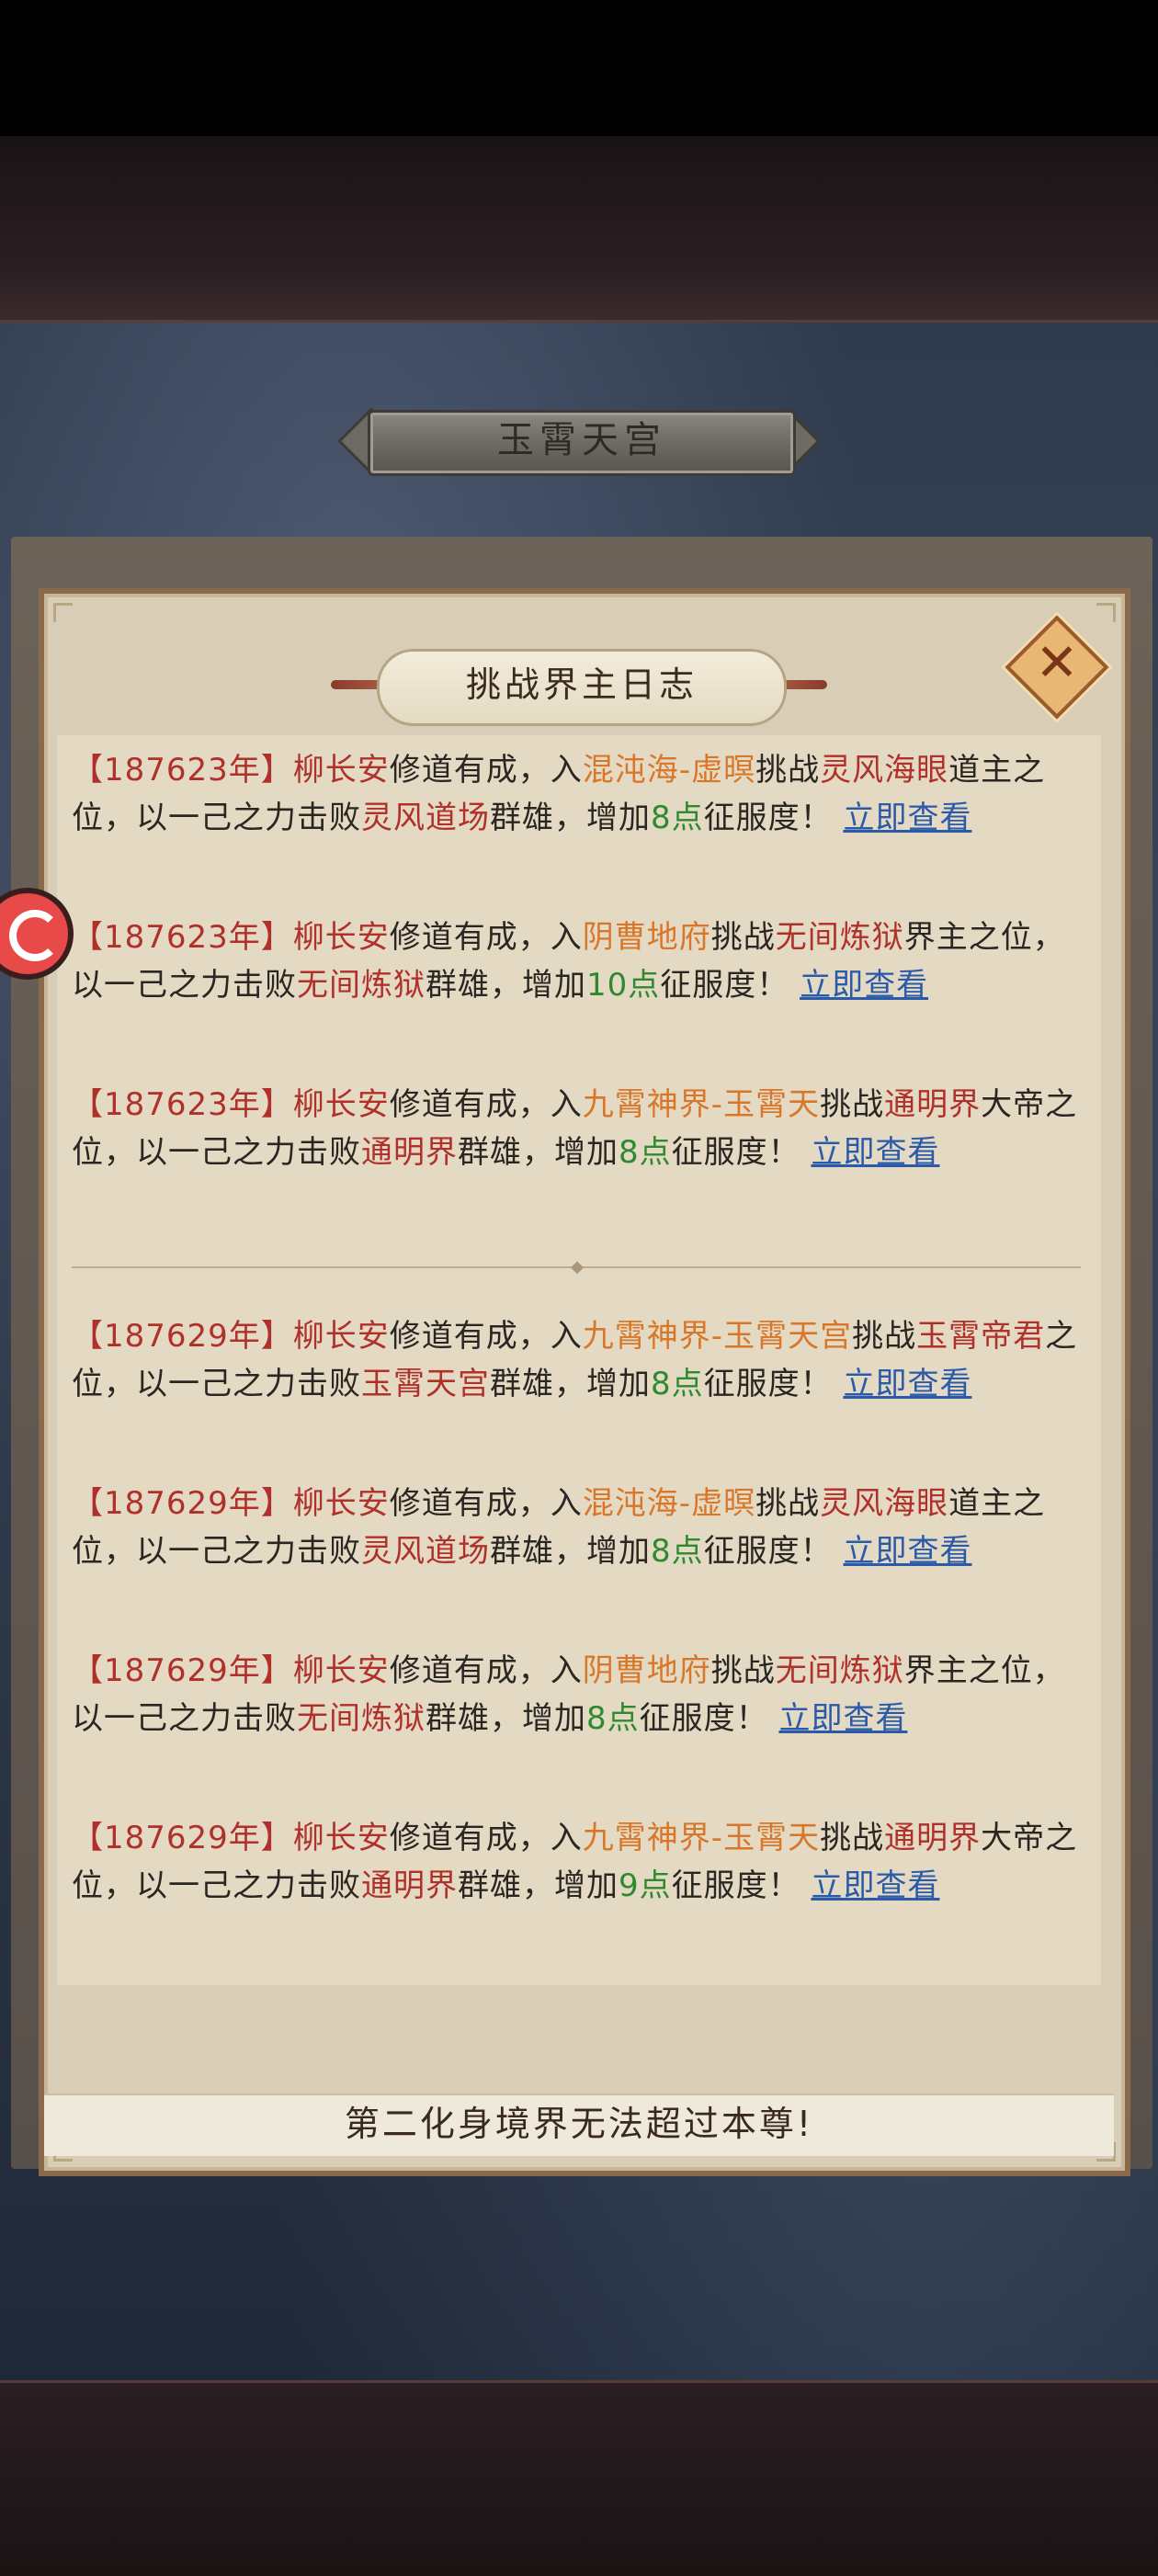 Image resolution: width=1158 pixels, height=2576 pixels. What do you see at coordinates (581, 684) in the screenshot?
I see `dialog-title: 挑战界主日志` at bounding box center [581, 684].